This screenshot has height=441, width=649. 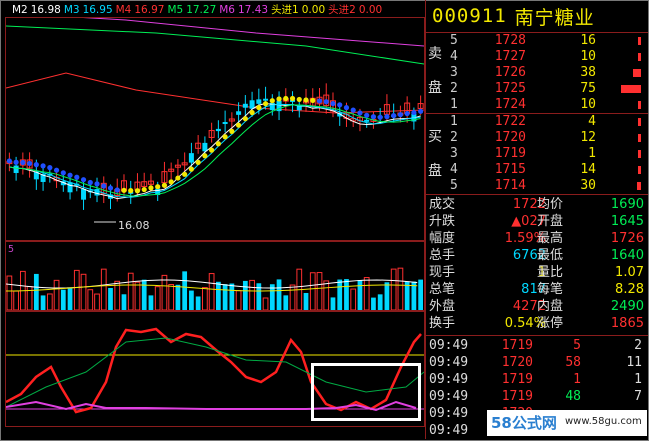 What do you see at coordinates (529, 306) in the screenshot?
I see `stat-value: 4272` at bounding box center [529, 306].